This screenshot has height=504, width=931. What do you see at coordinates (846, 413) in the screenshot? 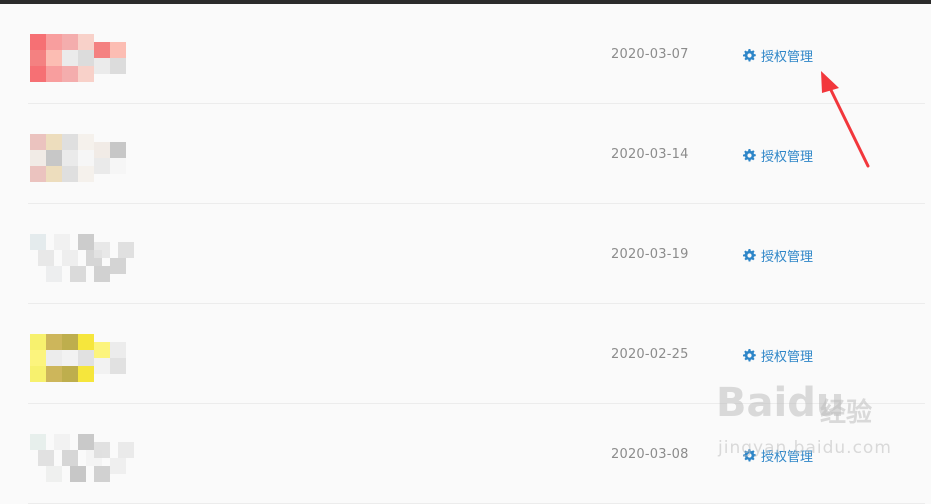
I see `watermark-cn: 经验` at bounding box center [846, 413].